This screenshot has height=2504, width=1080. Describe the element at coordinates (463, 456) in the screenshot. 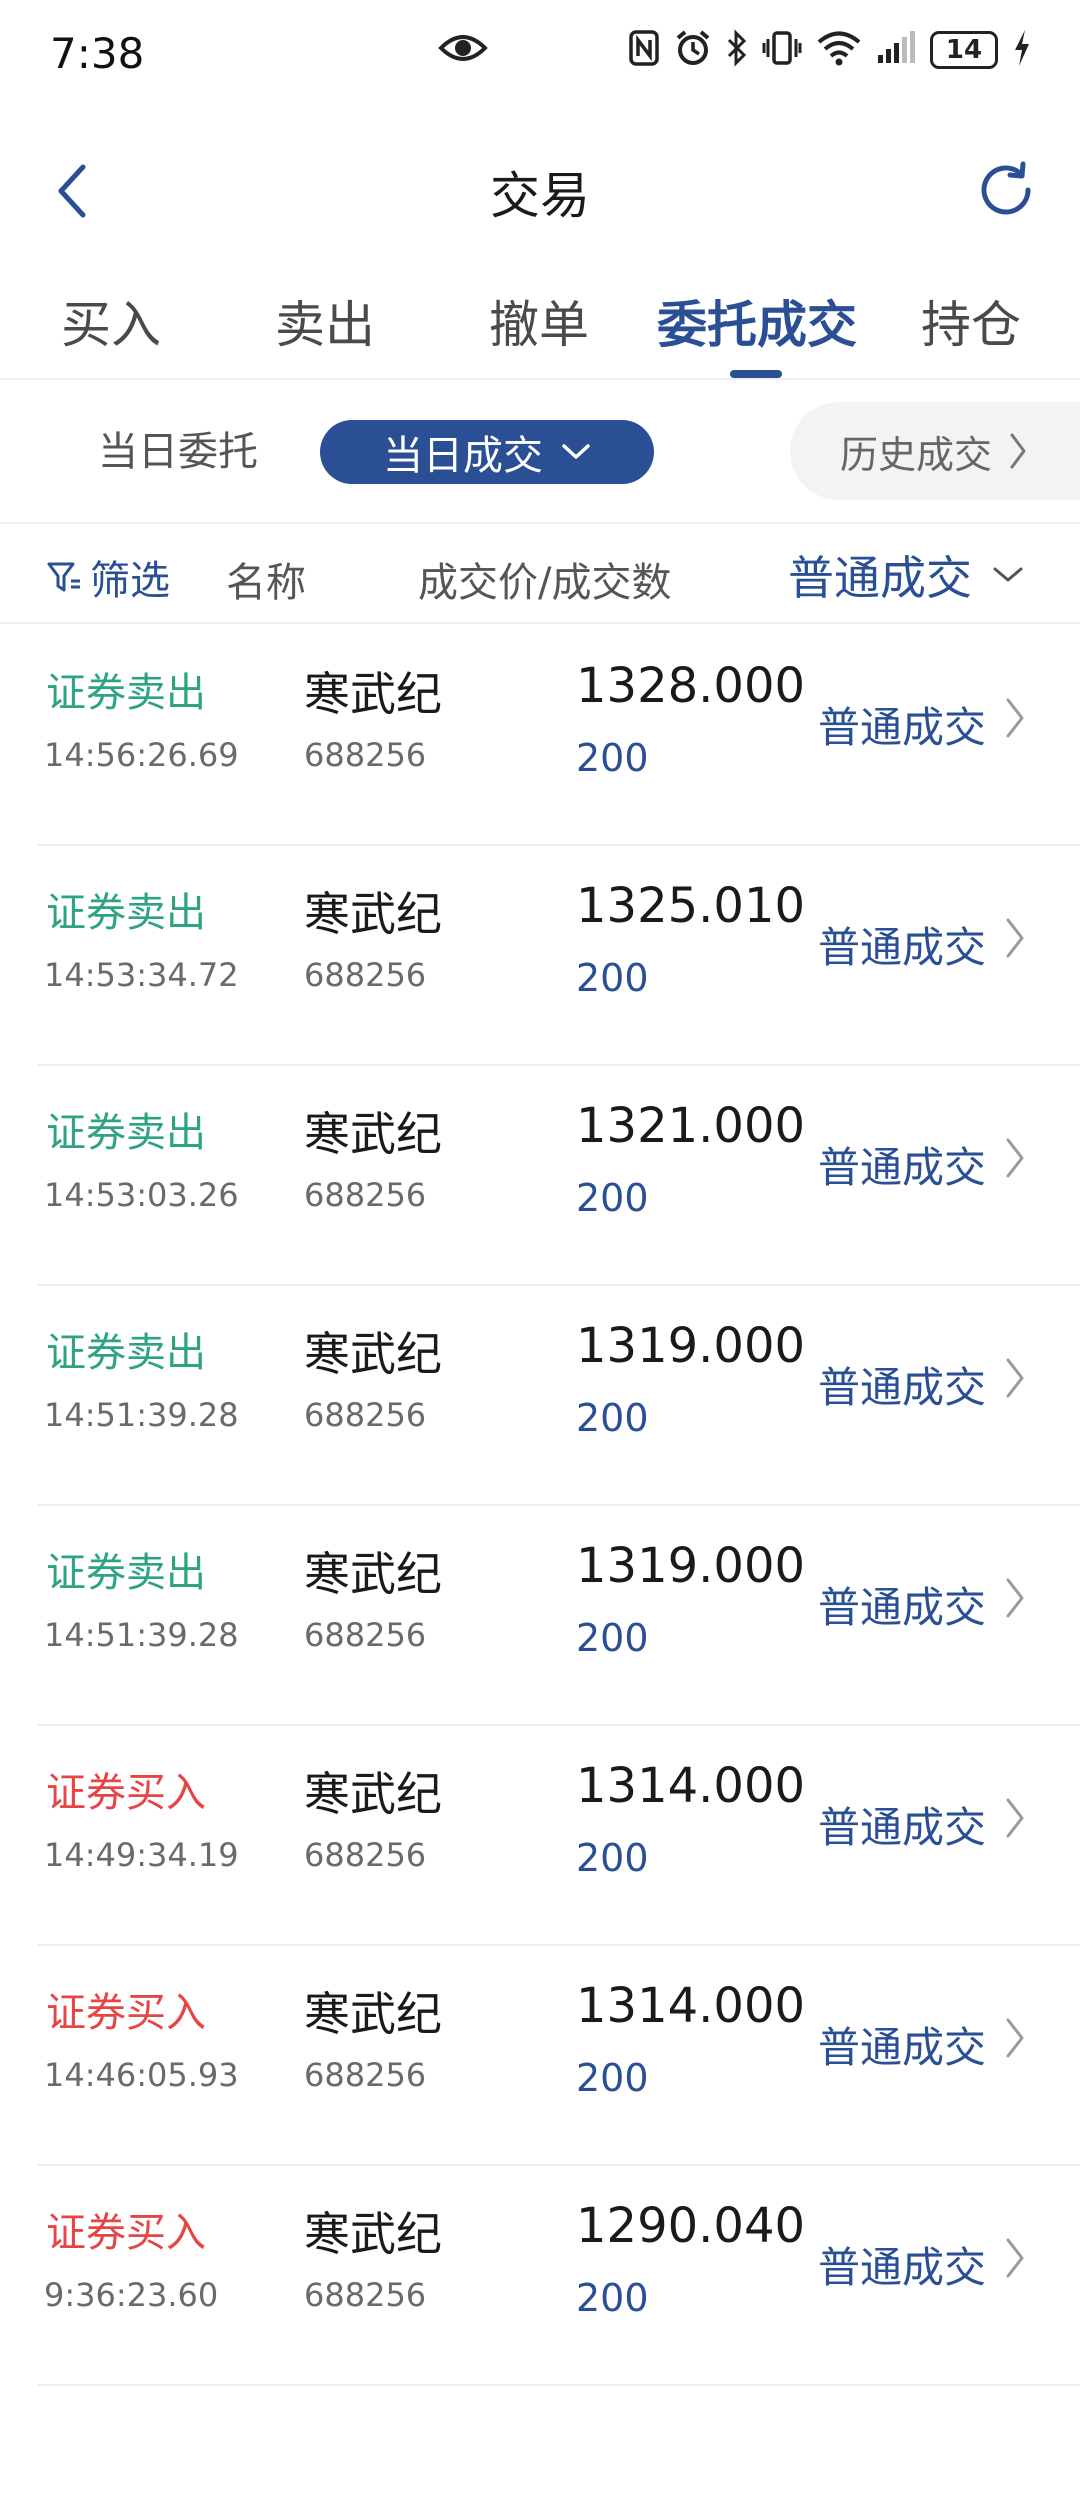

I see `subtab-today-trades-label: 当日成交` at that location.